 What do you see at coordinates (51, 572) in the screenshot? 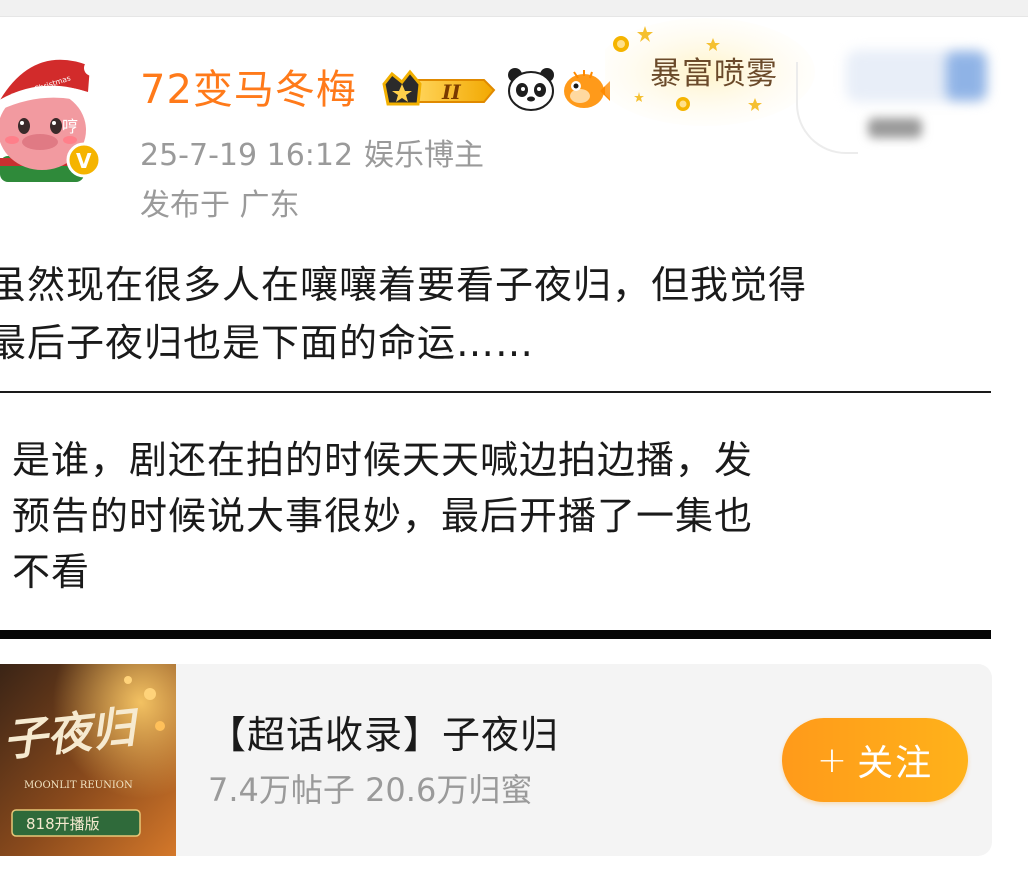
I see `quote-line: 不看` at bounding box center [51, 572].